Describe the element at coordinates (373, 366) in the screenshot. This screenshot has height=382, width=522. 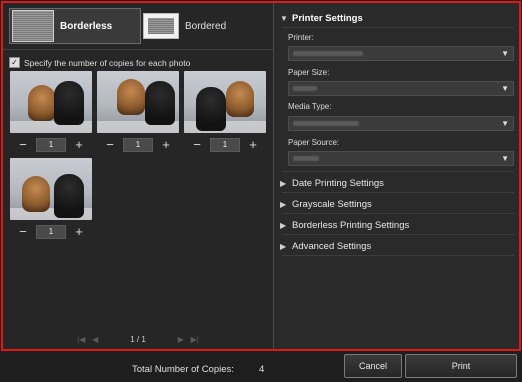
I see `cancel-button: Cancel` at that location.